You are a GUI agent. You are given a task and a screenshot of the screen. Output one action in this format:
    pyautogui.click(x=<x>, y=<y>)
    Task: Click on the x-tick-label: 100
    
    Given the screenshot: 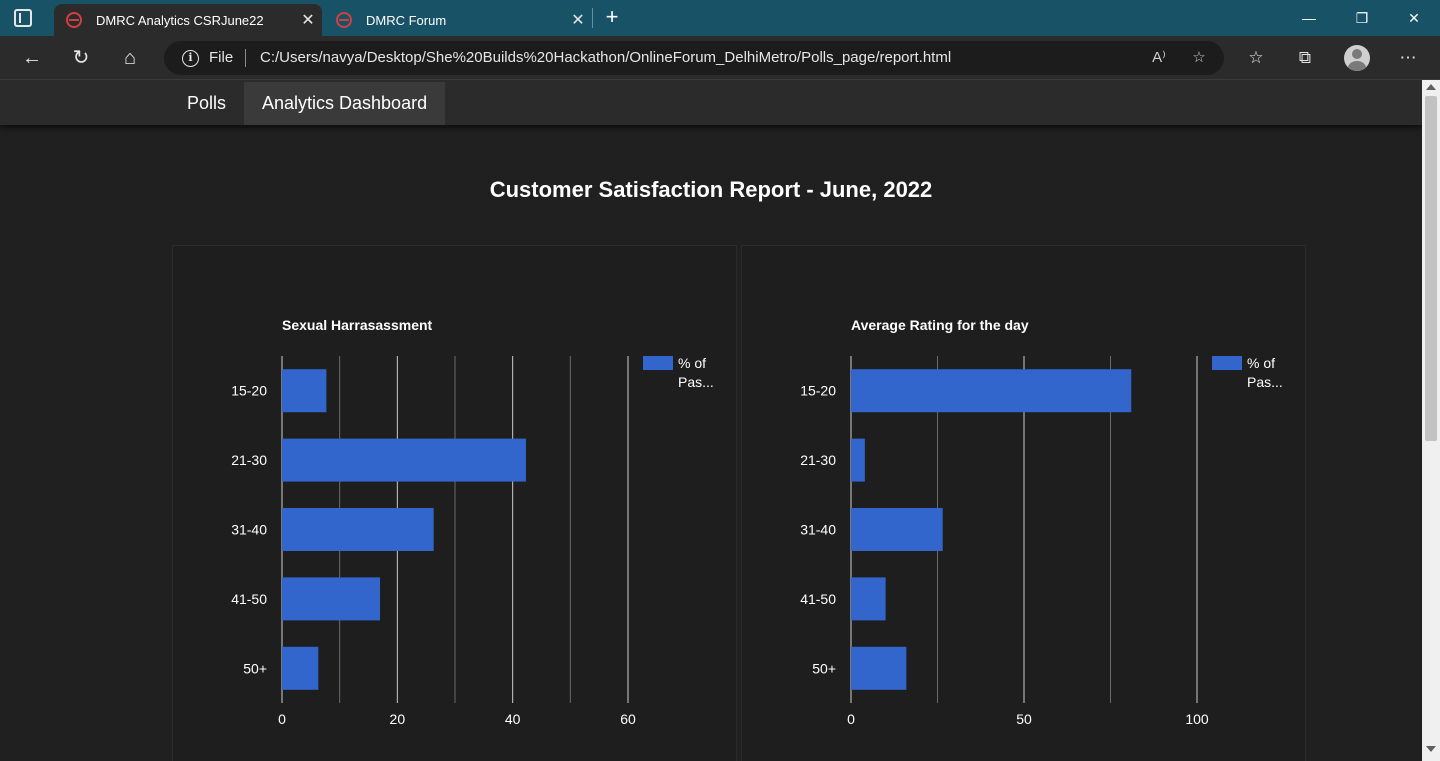 What is the action you would take?
    pyautogui.click(x=1197, y=719)
    